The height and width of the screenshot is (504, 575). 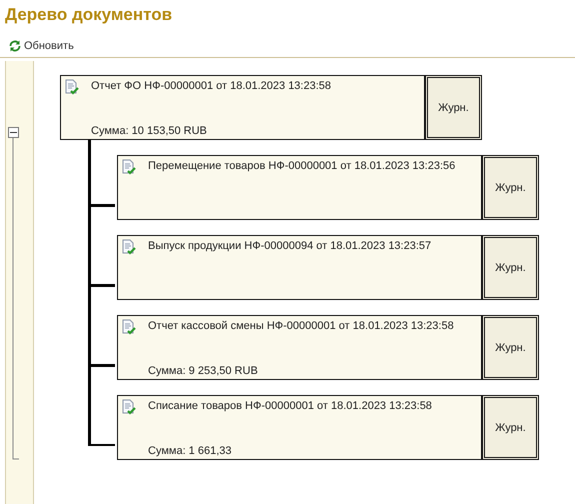 I want to click on minus-icon, so click(x=13, y=132).